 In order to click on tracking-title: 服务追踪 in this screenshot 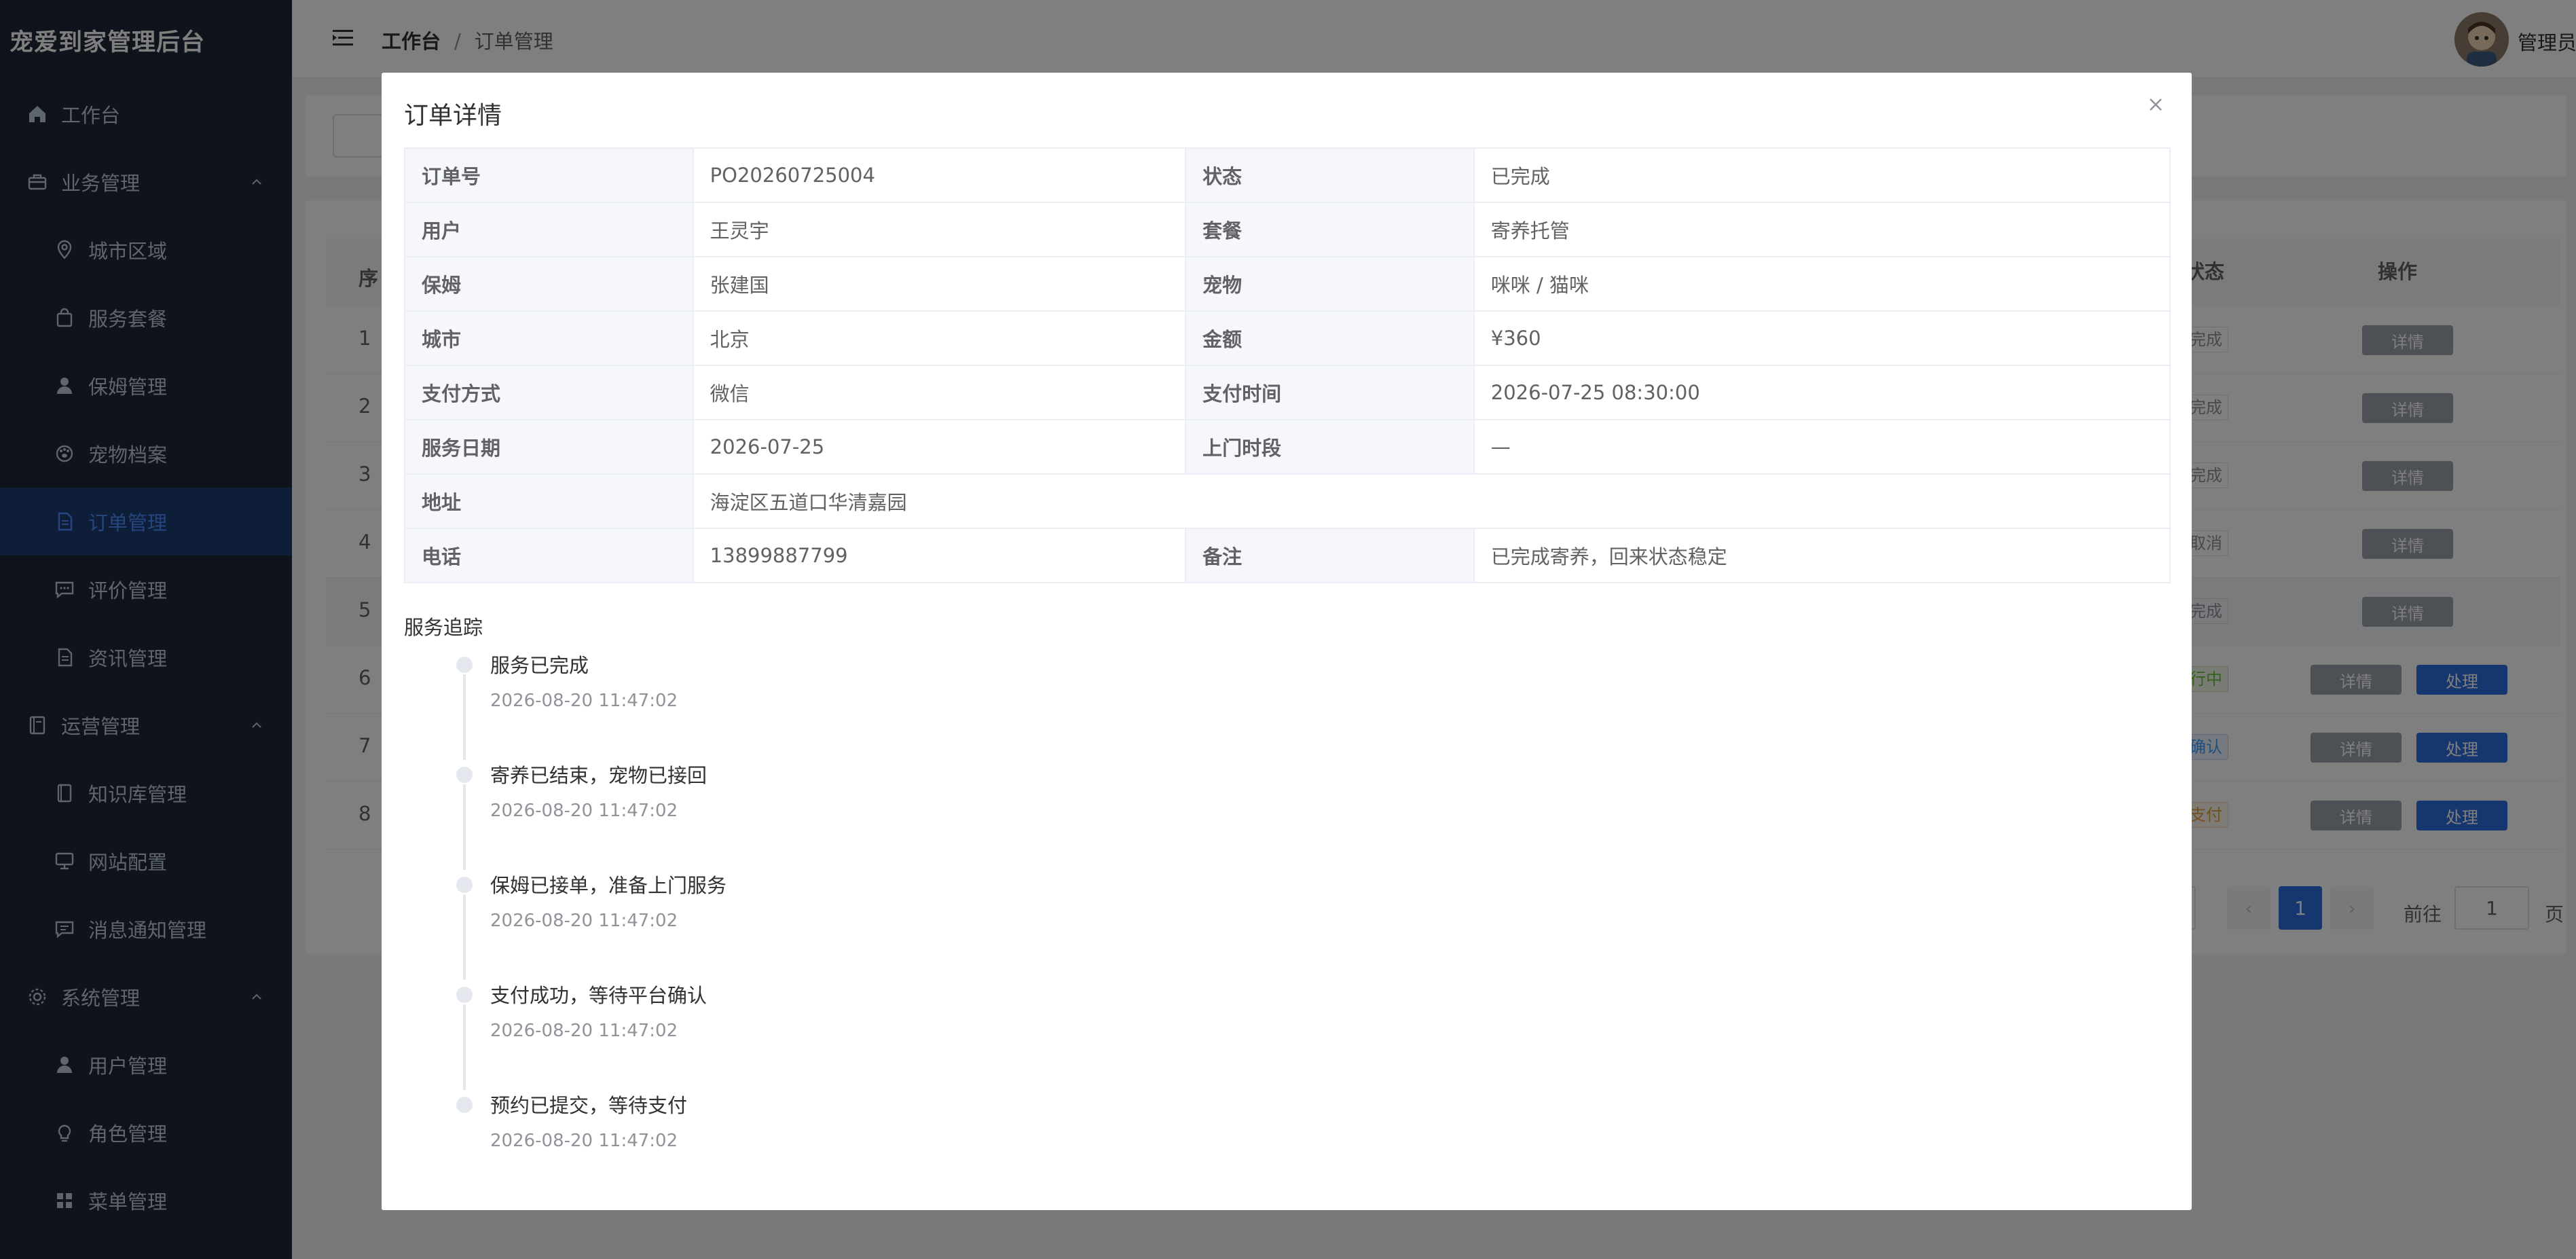, I will do `click(443, 627)`.